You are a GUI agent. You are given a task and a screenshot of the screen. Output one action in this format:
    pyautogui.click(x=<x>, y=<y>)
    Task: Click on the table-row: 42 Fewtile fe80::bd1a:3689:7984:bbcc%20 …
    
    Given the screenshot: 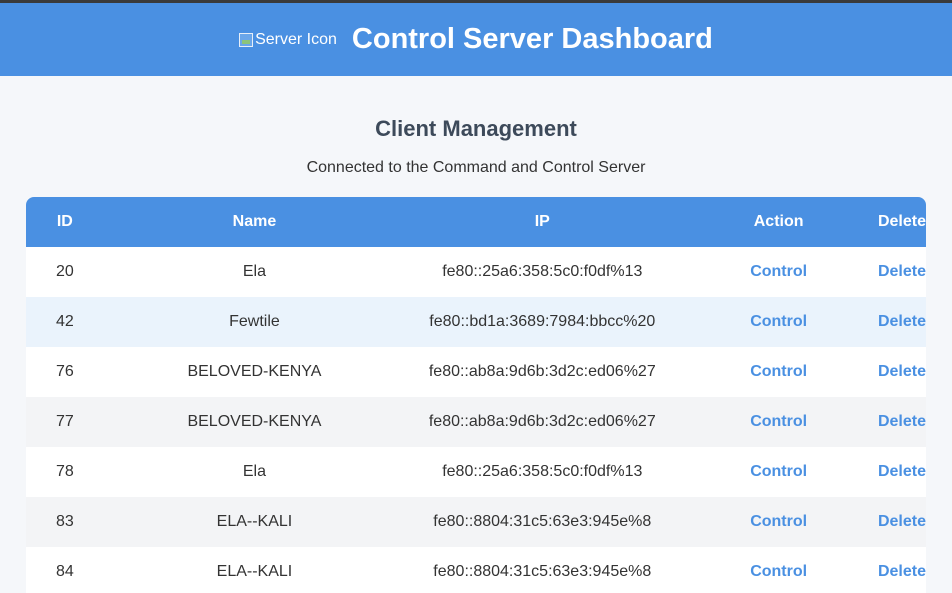 What is the action you would take?
    pyautogui.click(x=476, y=322)
    